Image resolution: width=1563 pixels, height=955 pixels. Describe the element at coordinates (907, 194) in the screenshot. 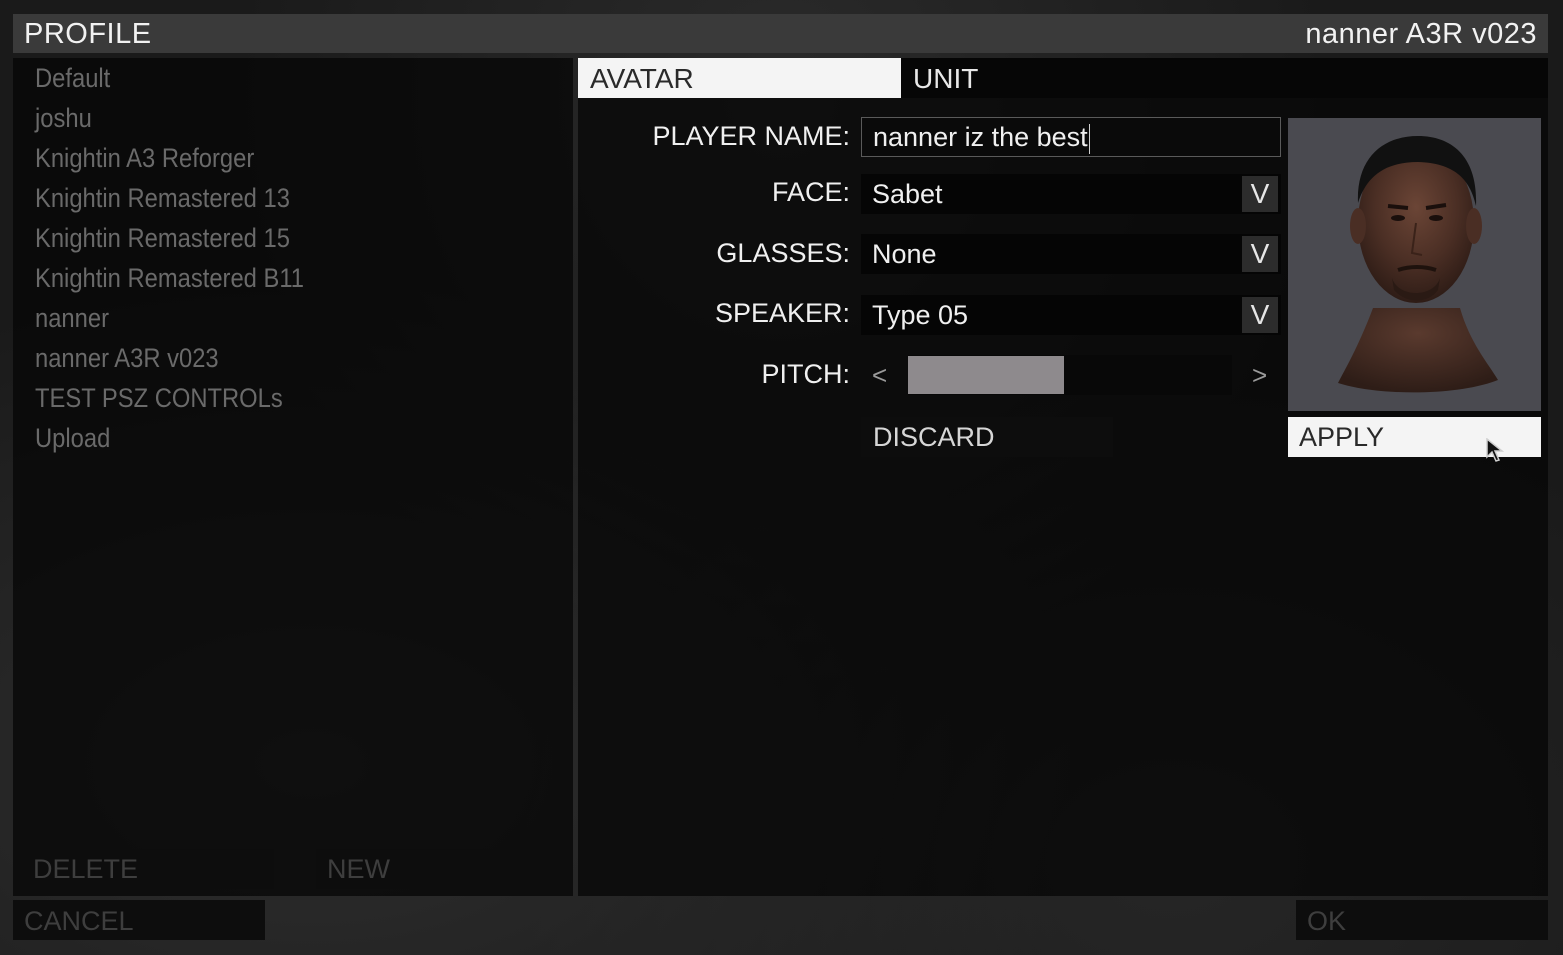

I see `face-value: Sabet` at that location.